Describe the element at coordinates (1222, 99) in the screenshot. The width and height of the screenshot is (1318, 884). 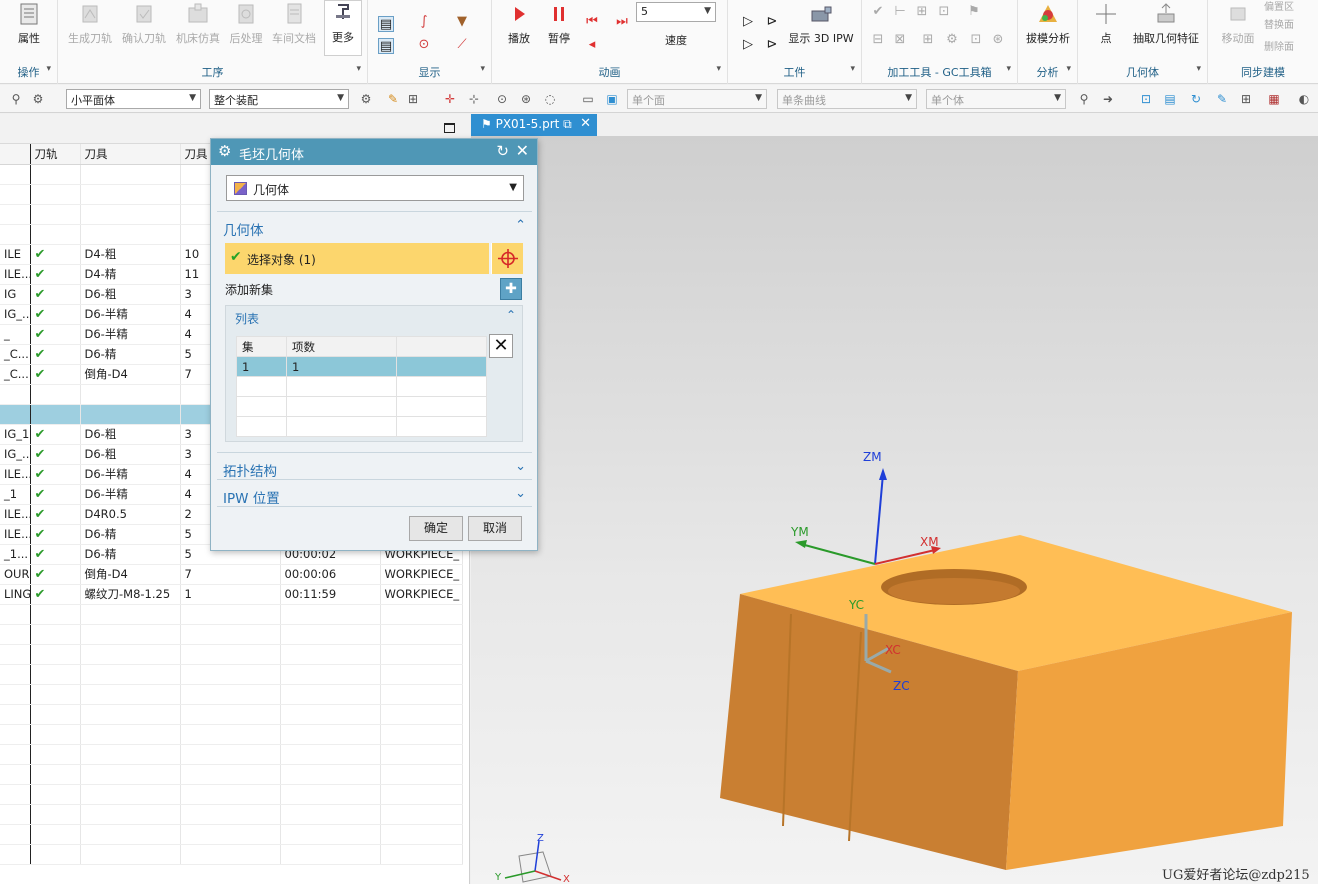
I see `view-icon-5: ✎` at that location.